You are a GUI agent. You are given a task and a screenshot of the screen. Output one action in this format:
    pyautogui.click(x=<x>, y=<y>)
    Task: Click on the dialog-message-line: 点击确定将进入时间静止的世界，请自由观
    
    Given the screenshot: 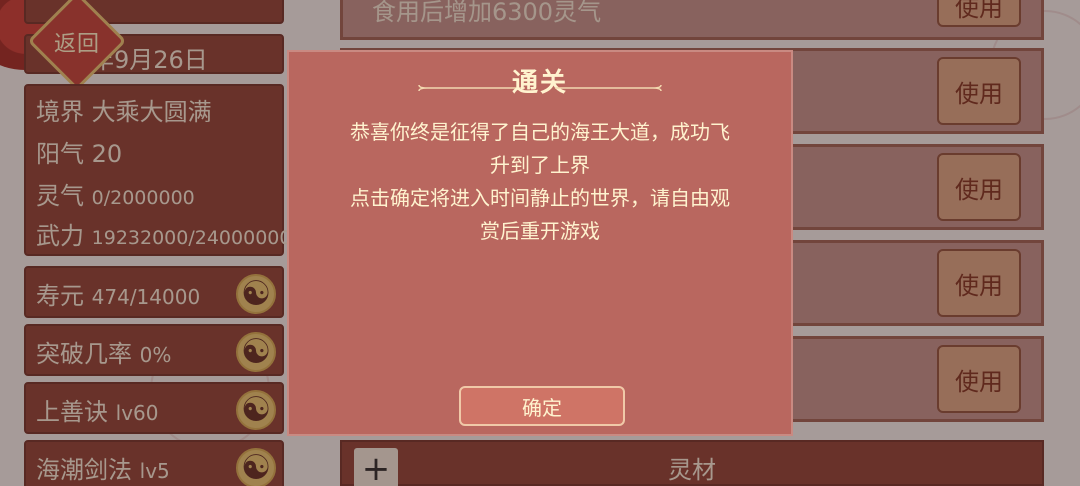 What is the action you would take?
    pyautogui.click(x=540, y=198)
    